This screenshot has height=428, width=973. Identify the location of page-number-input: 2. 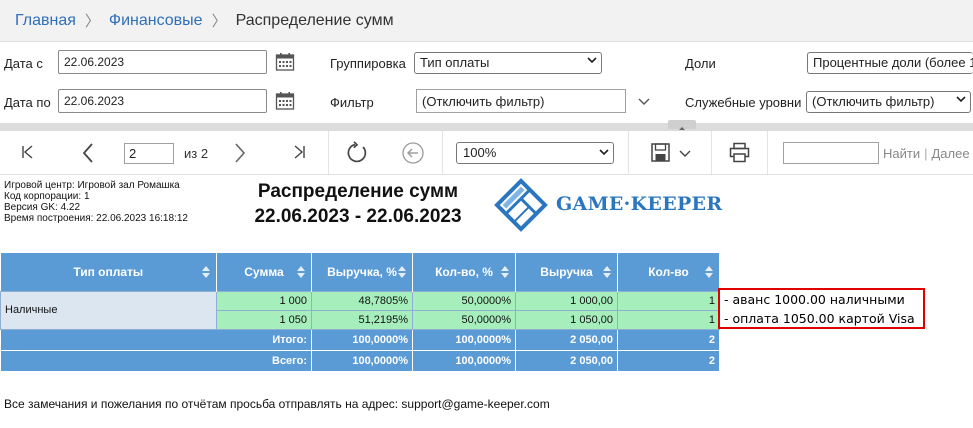
(149, 153).